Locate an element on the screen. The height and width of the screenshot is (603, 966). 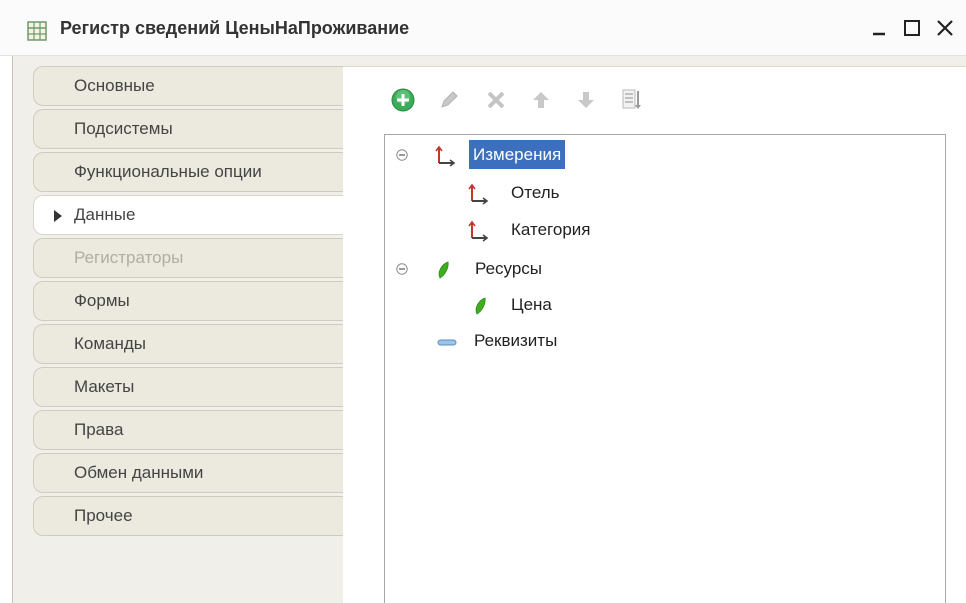
tree-node-label: Реквизиты is located at coordinates (516, 340).